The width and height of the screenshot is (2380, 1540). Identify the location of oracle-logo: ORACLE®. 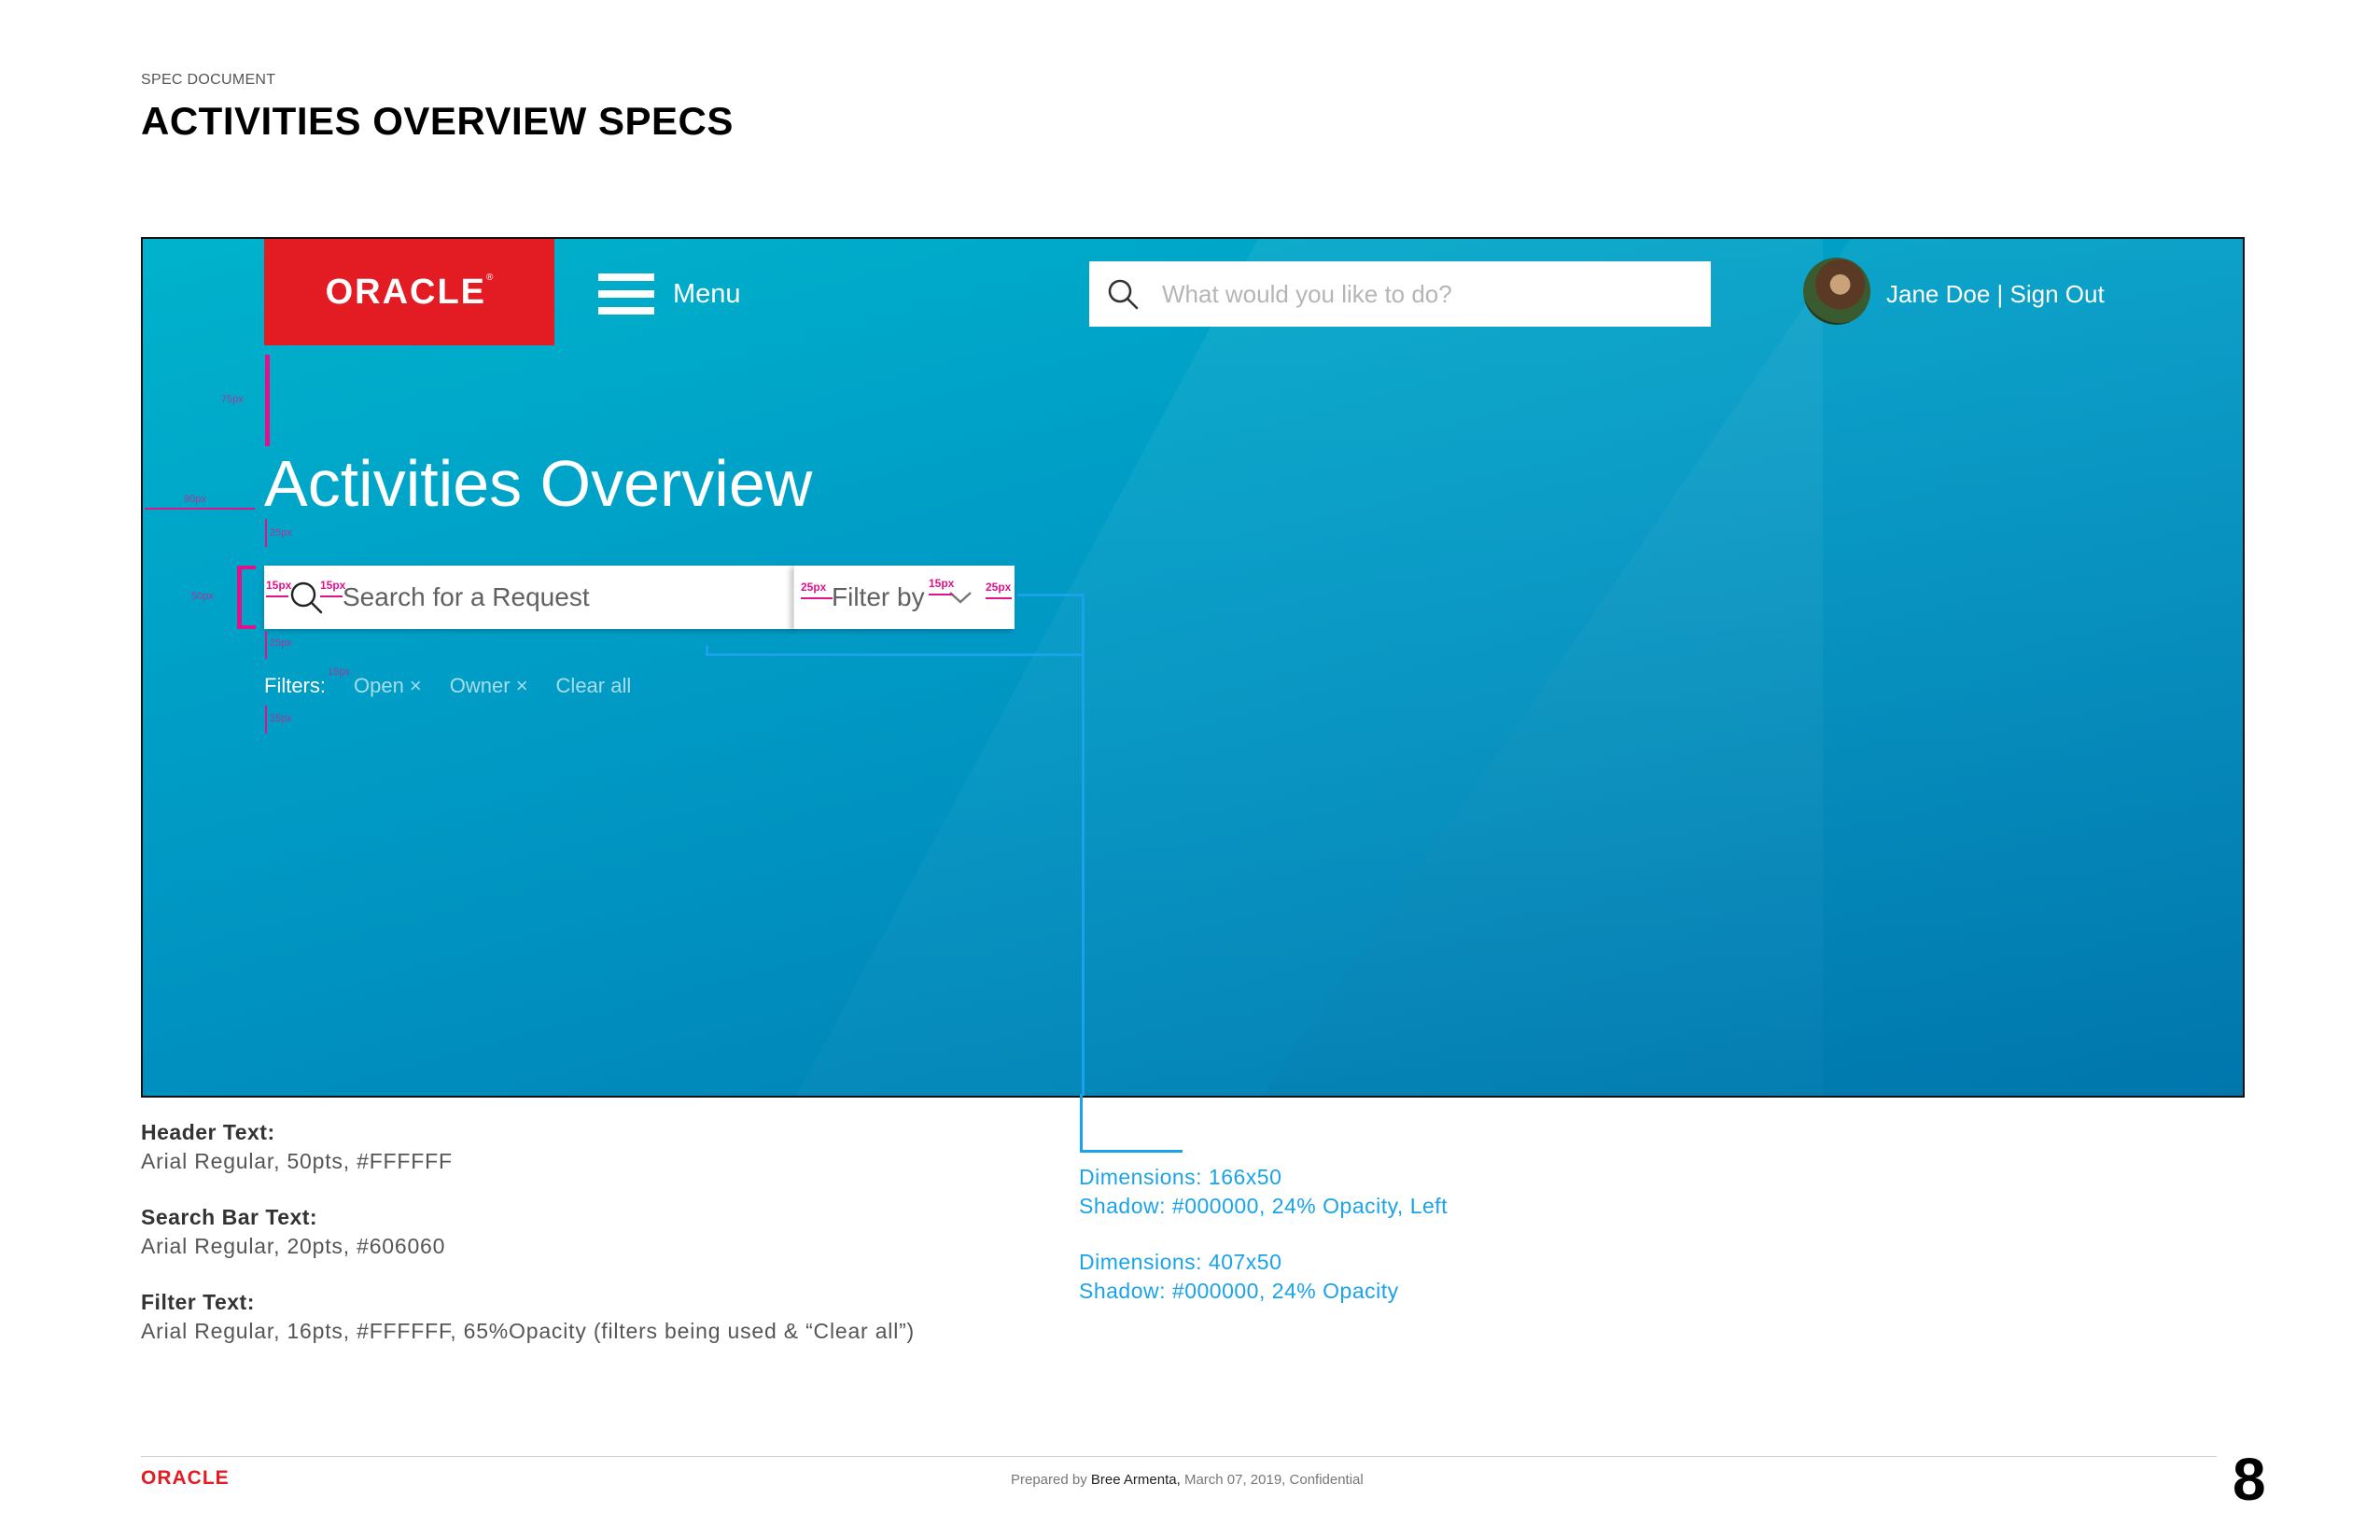
(409, 292).